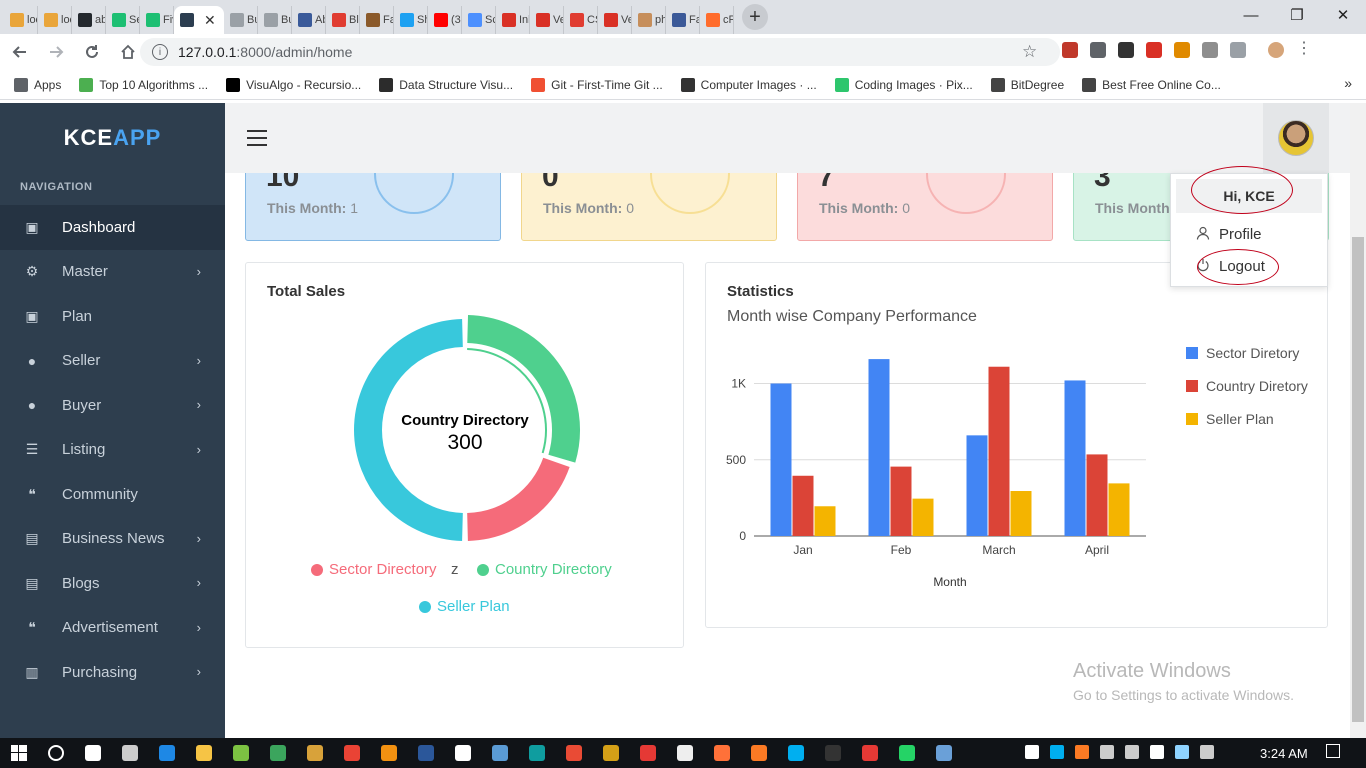 This screenshot has width=1366, height=768. I want to click on browser-tab: Sc, so click(479, 20).